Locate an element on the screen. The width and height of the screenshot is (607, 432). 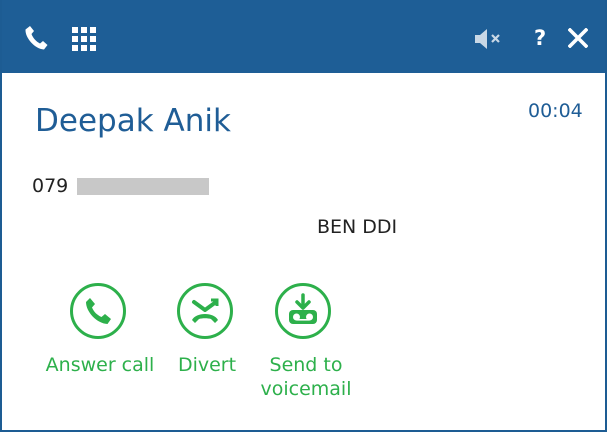
divert-label: Divert is located at coordinates (207, 365).